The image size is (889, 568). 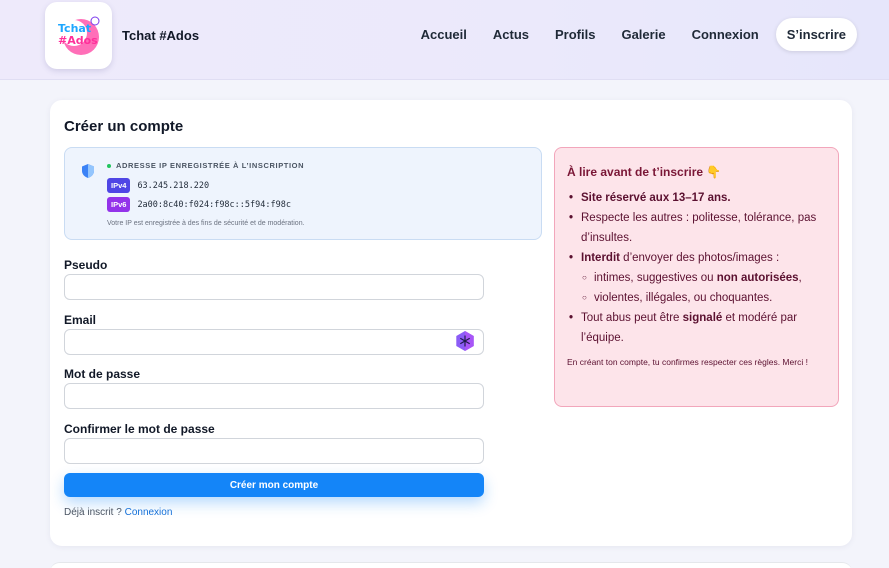 I want to click on shield-icon, so click(x=88, y=171).